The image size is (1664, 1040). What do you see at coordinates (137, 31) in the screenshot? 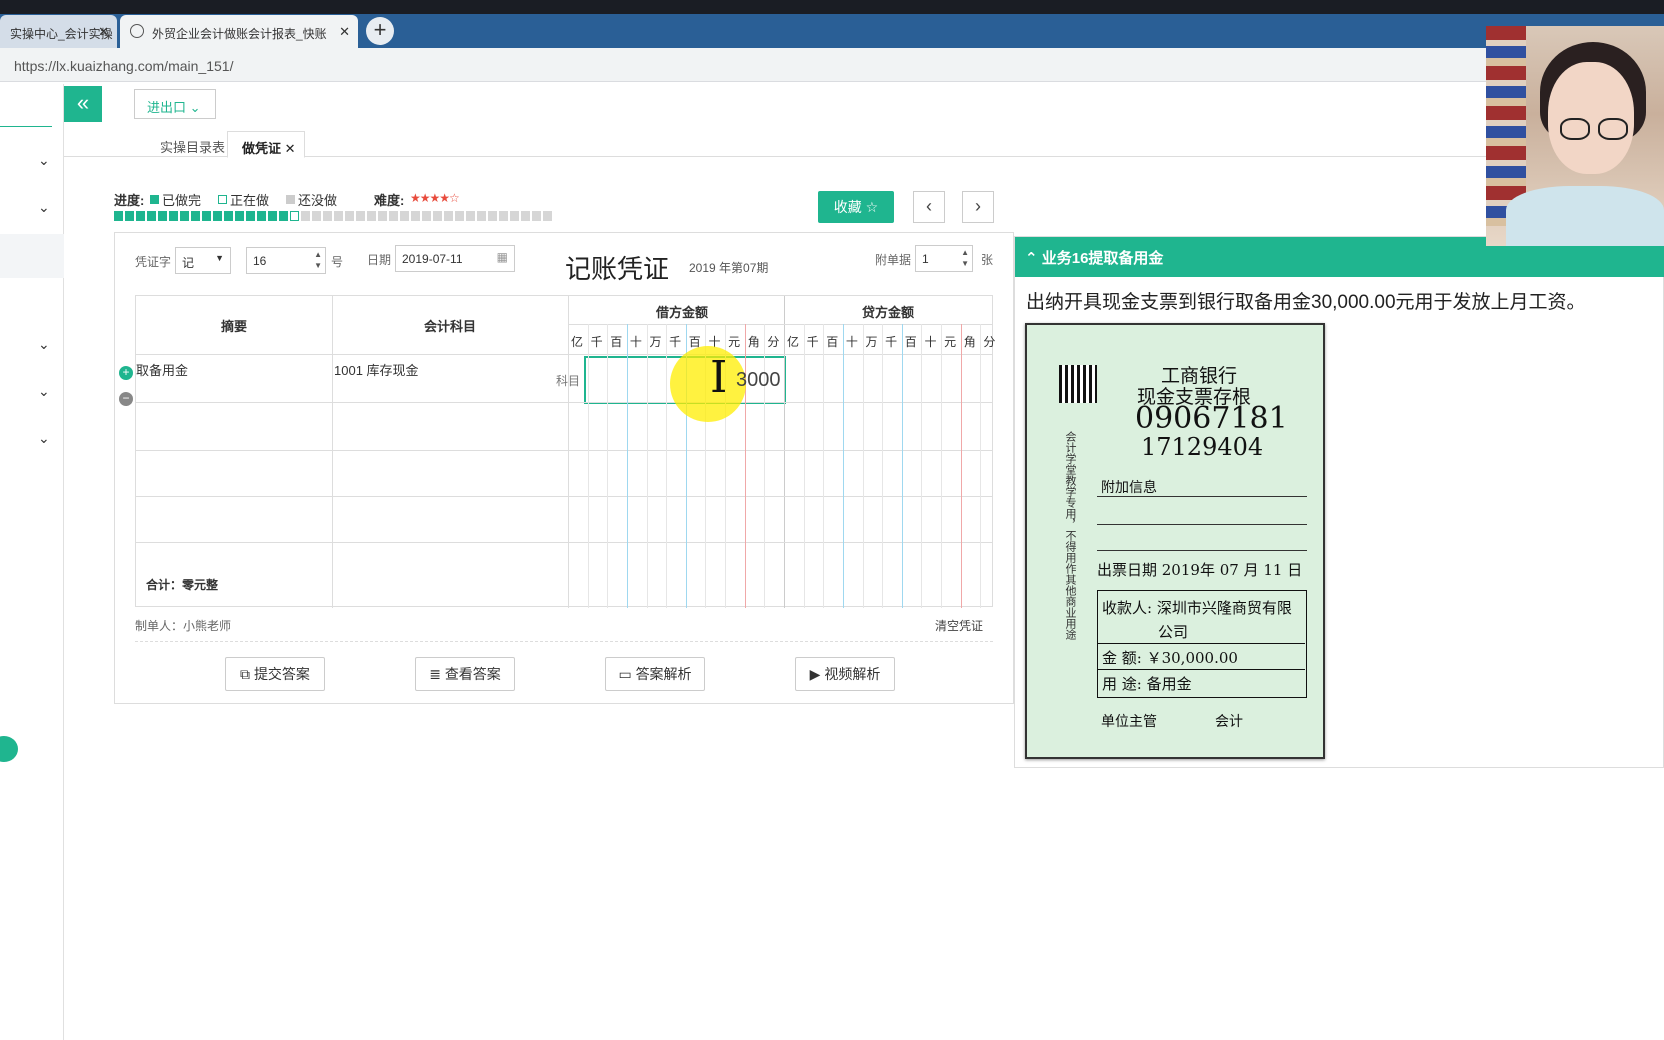
I see `globe-icon` at bounding box center [137, 31].